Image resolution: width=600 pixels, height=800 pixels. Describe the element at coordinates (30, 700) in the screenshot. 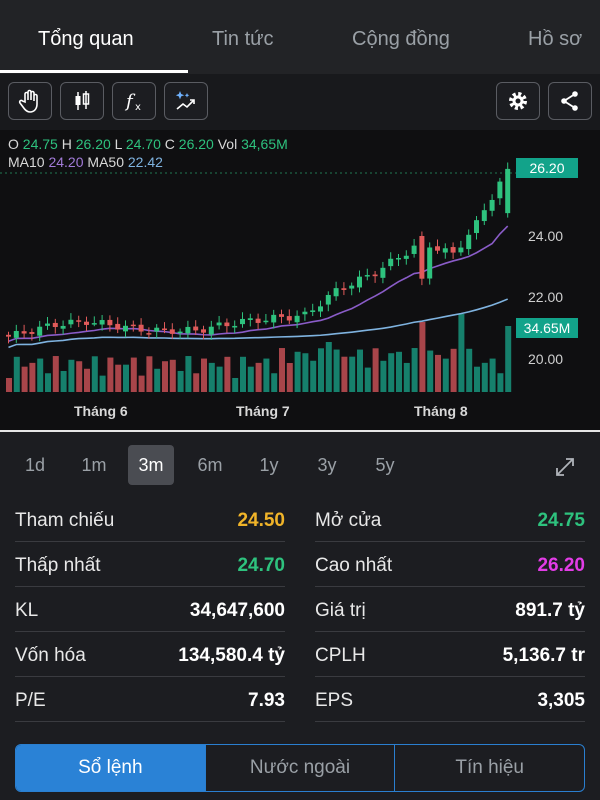

I see `stat-label: P/E` at that location.